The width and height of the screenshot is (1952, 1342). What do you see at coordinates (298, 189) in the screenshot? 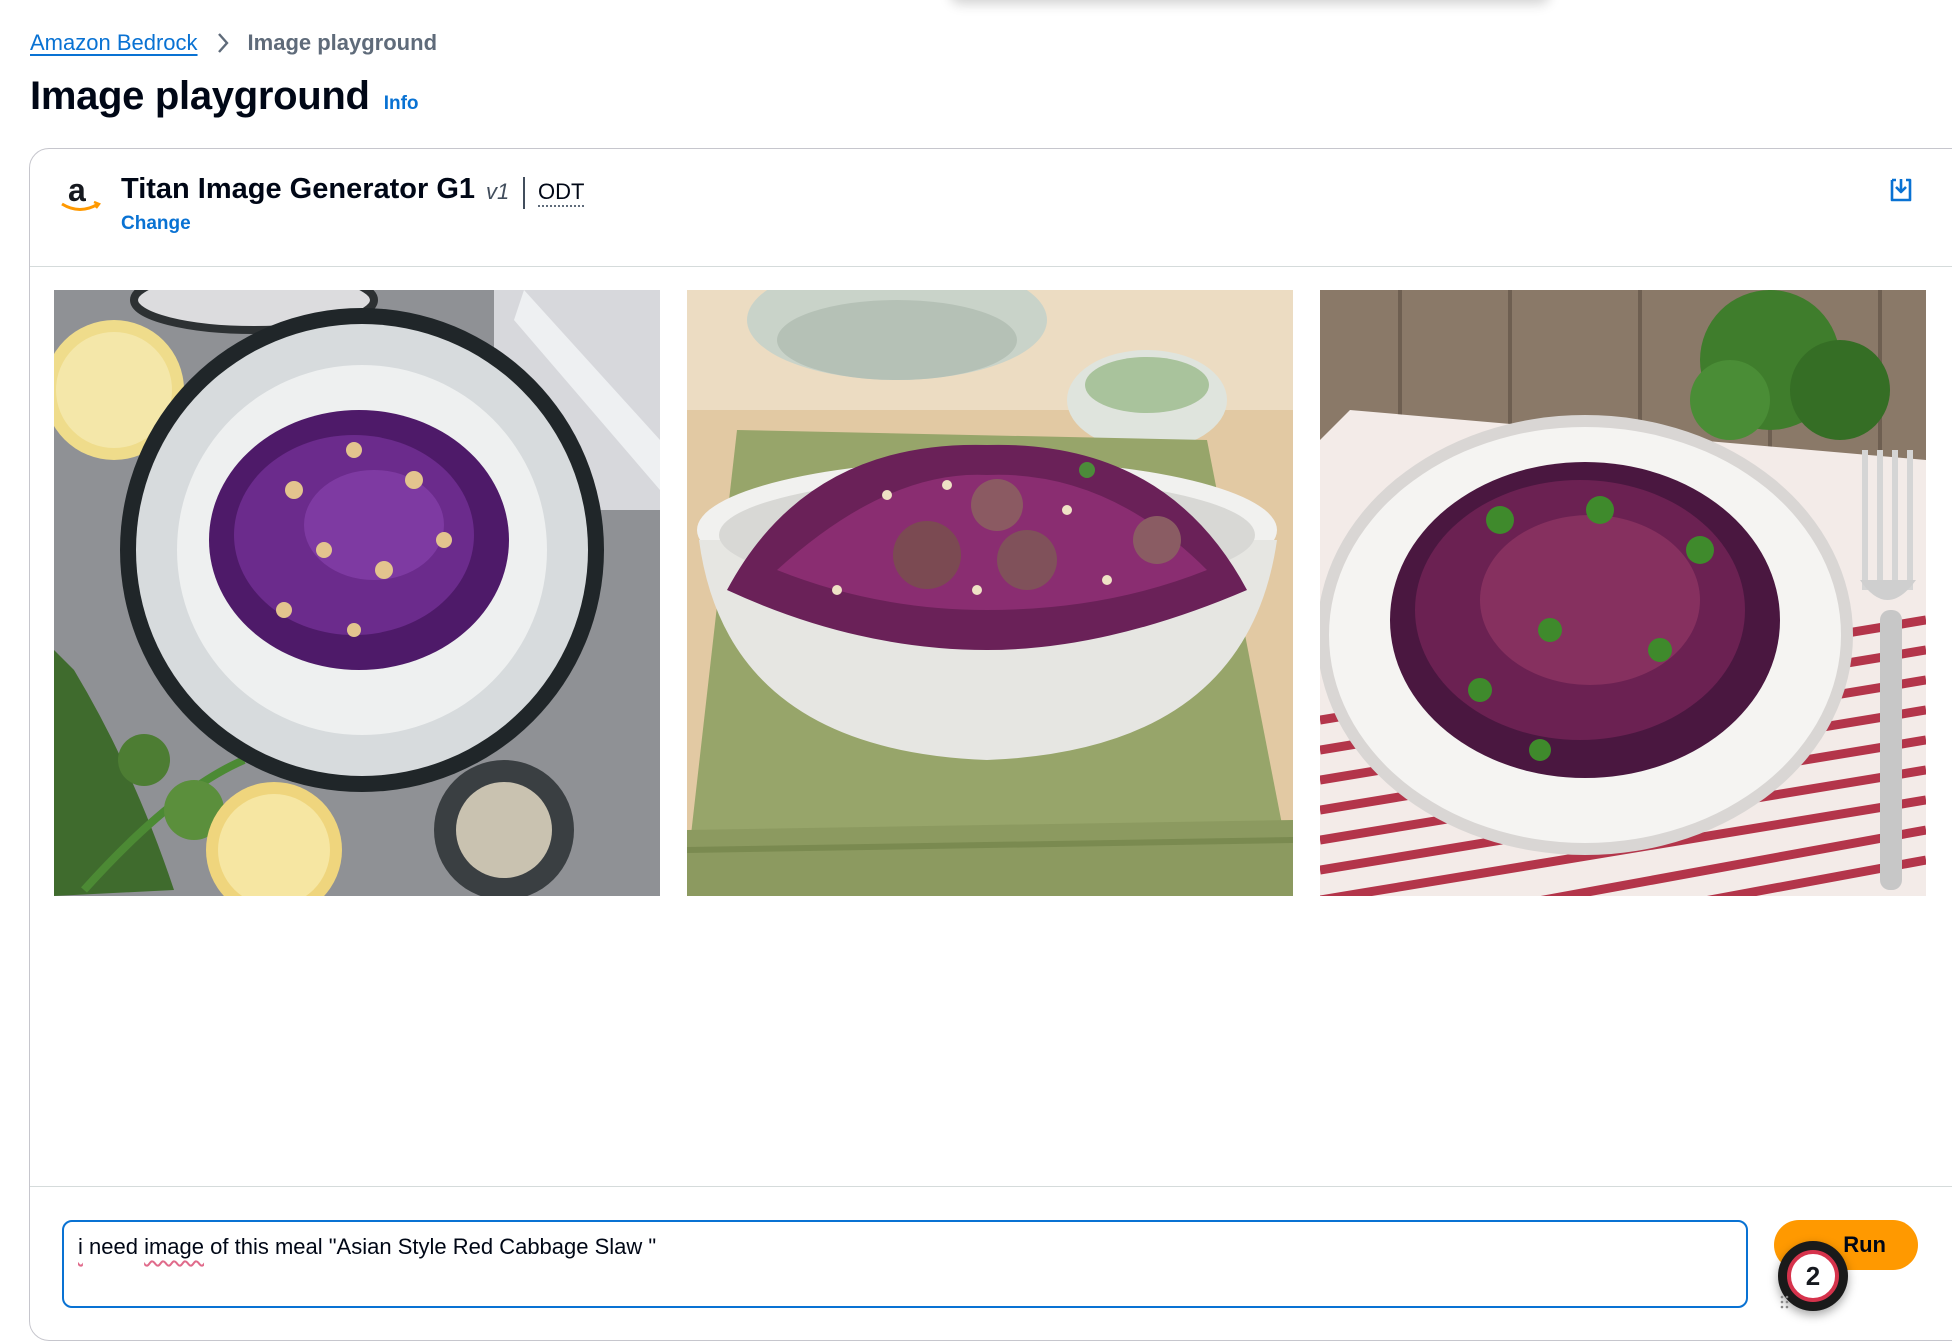
I see `model-name: Titan Image Generator G1` at bounding box center [298, 189].